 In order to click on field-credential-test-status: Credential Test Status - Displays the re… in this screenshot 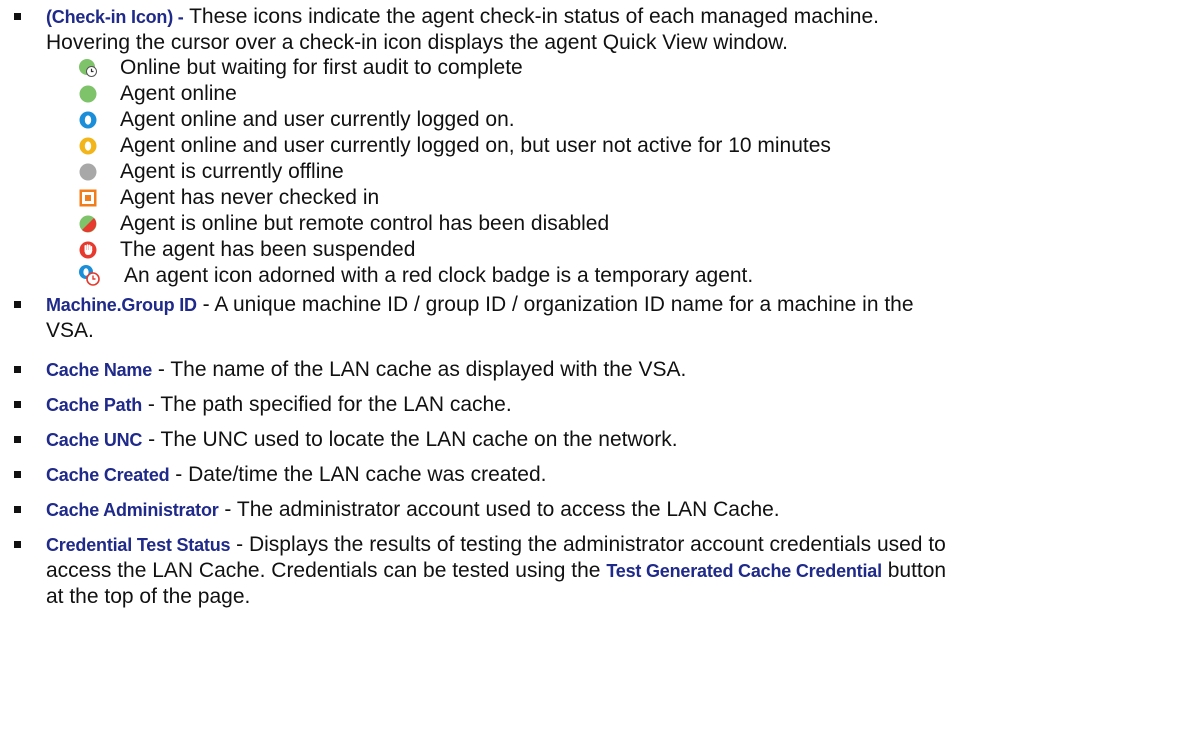, I will do `click(591, 571)`.